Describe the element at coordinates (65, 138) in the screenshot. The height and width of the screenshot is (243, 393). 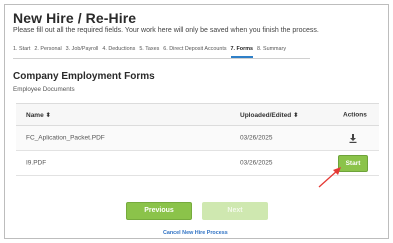
I see `document-name: FC_Aplication_Packet.PDF` at that location.